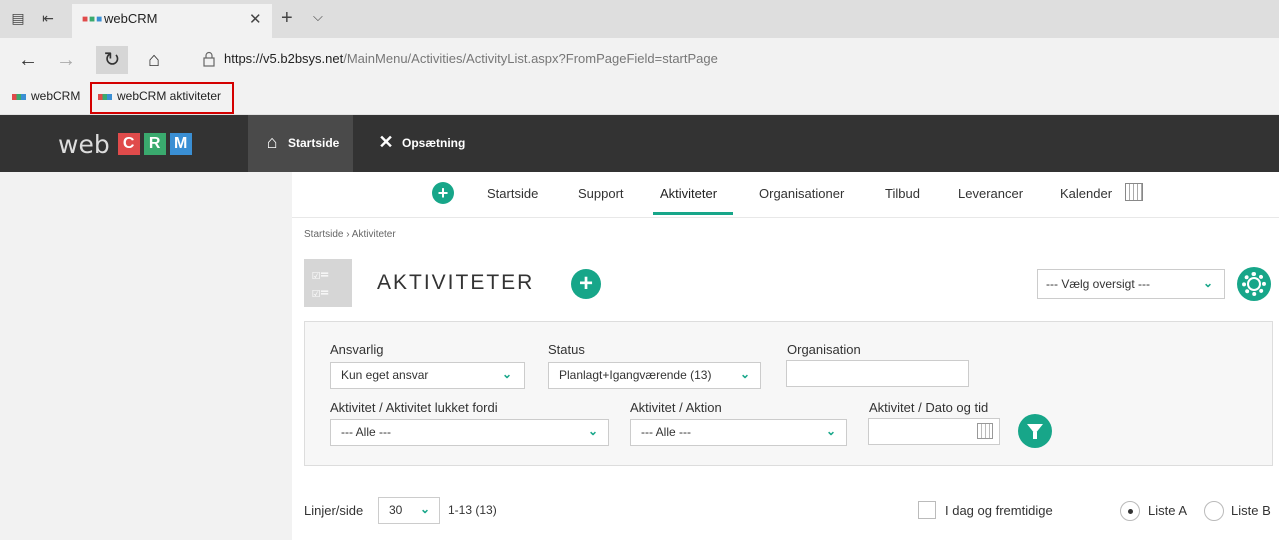 The width and height of the screenshot is (1279, 540). Describe the element at coordinates (154, 144) in the screenshot. I see `logo-letter-r: R` at that location.